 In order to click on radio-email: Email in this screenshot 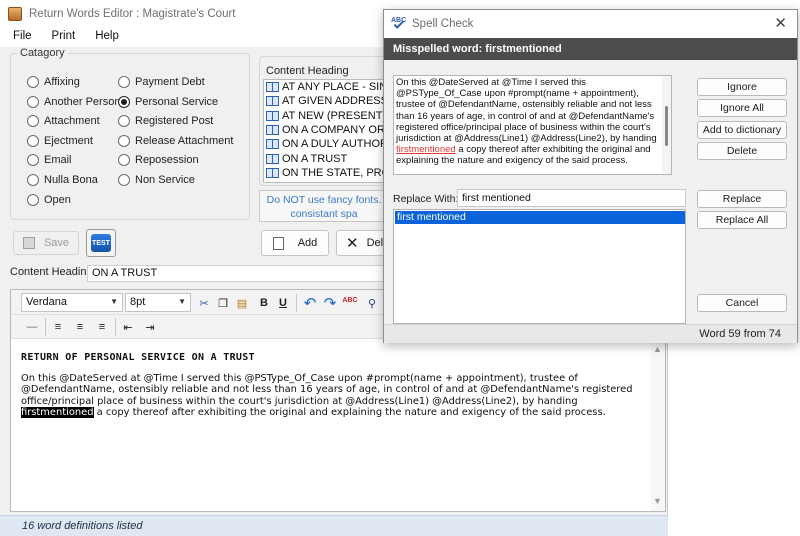, I will do `click(49, 160)`.